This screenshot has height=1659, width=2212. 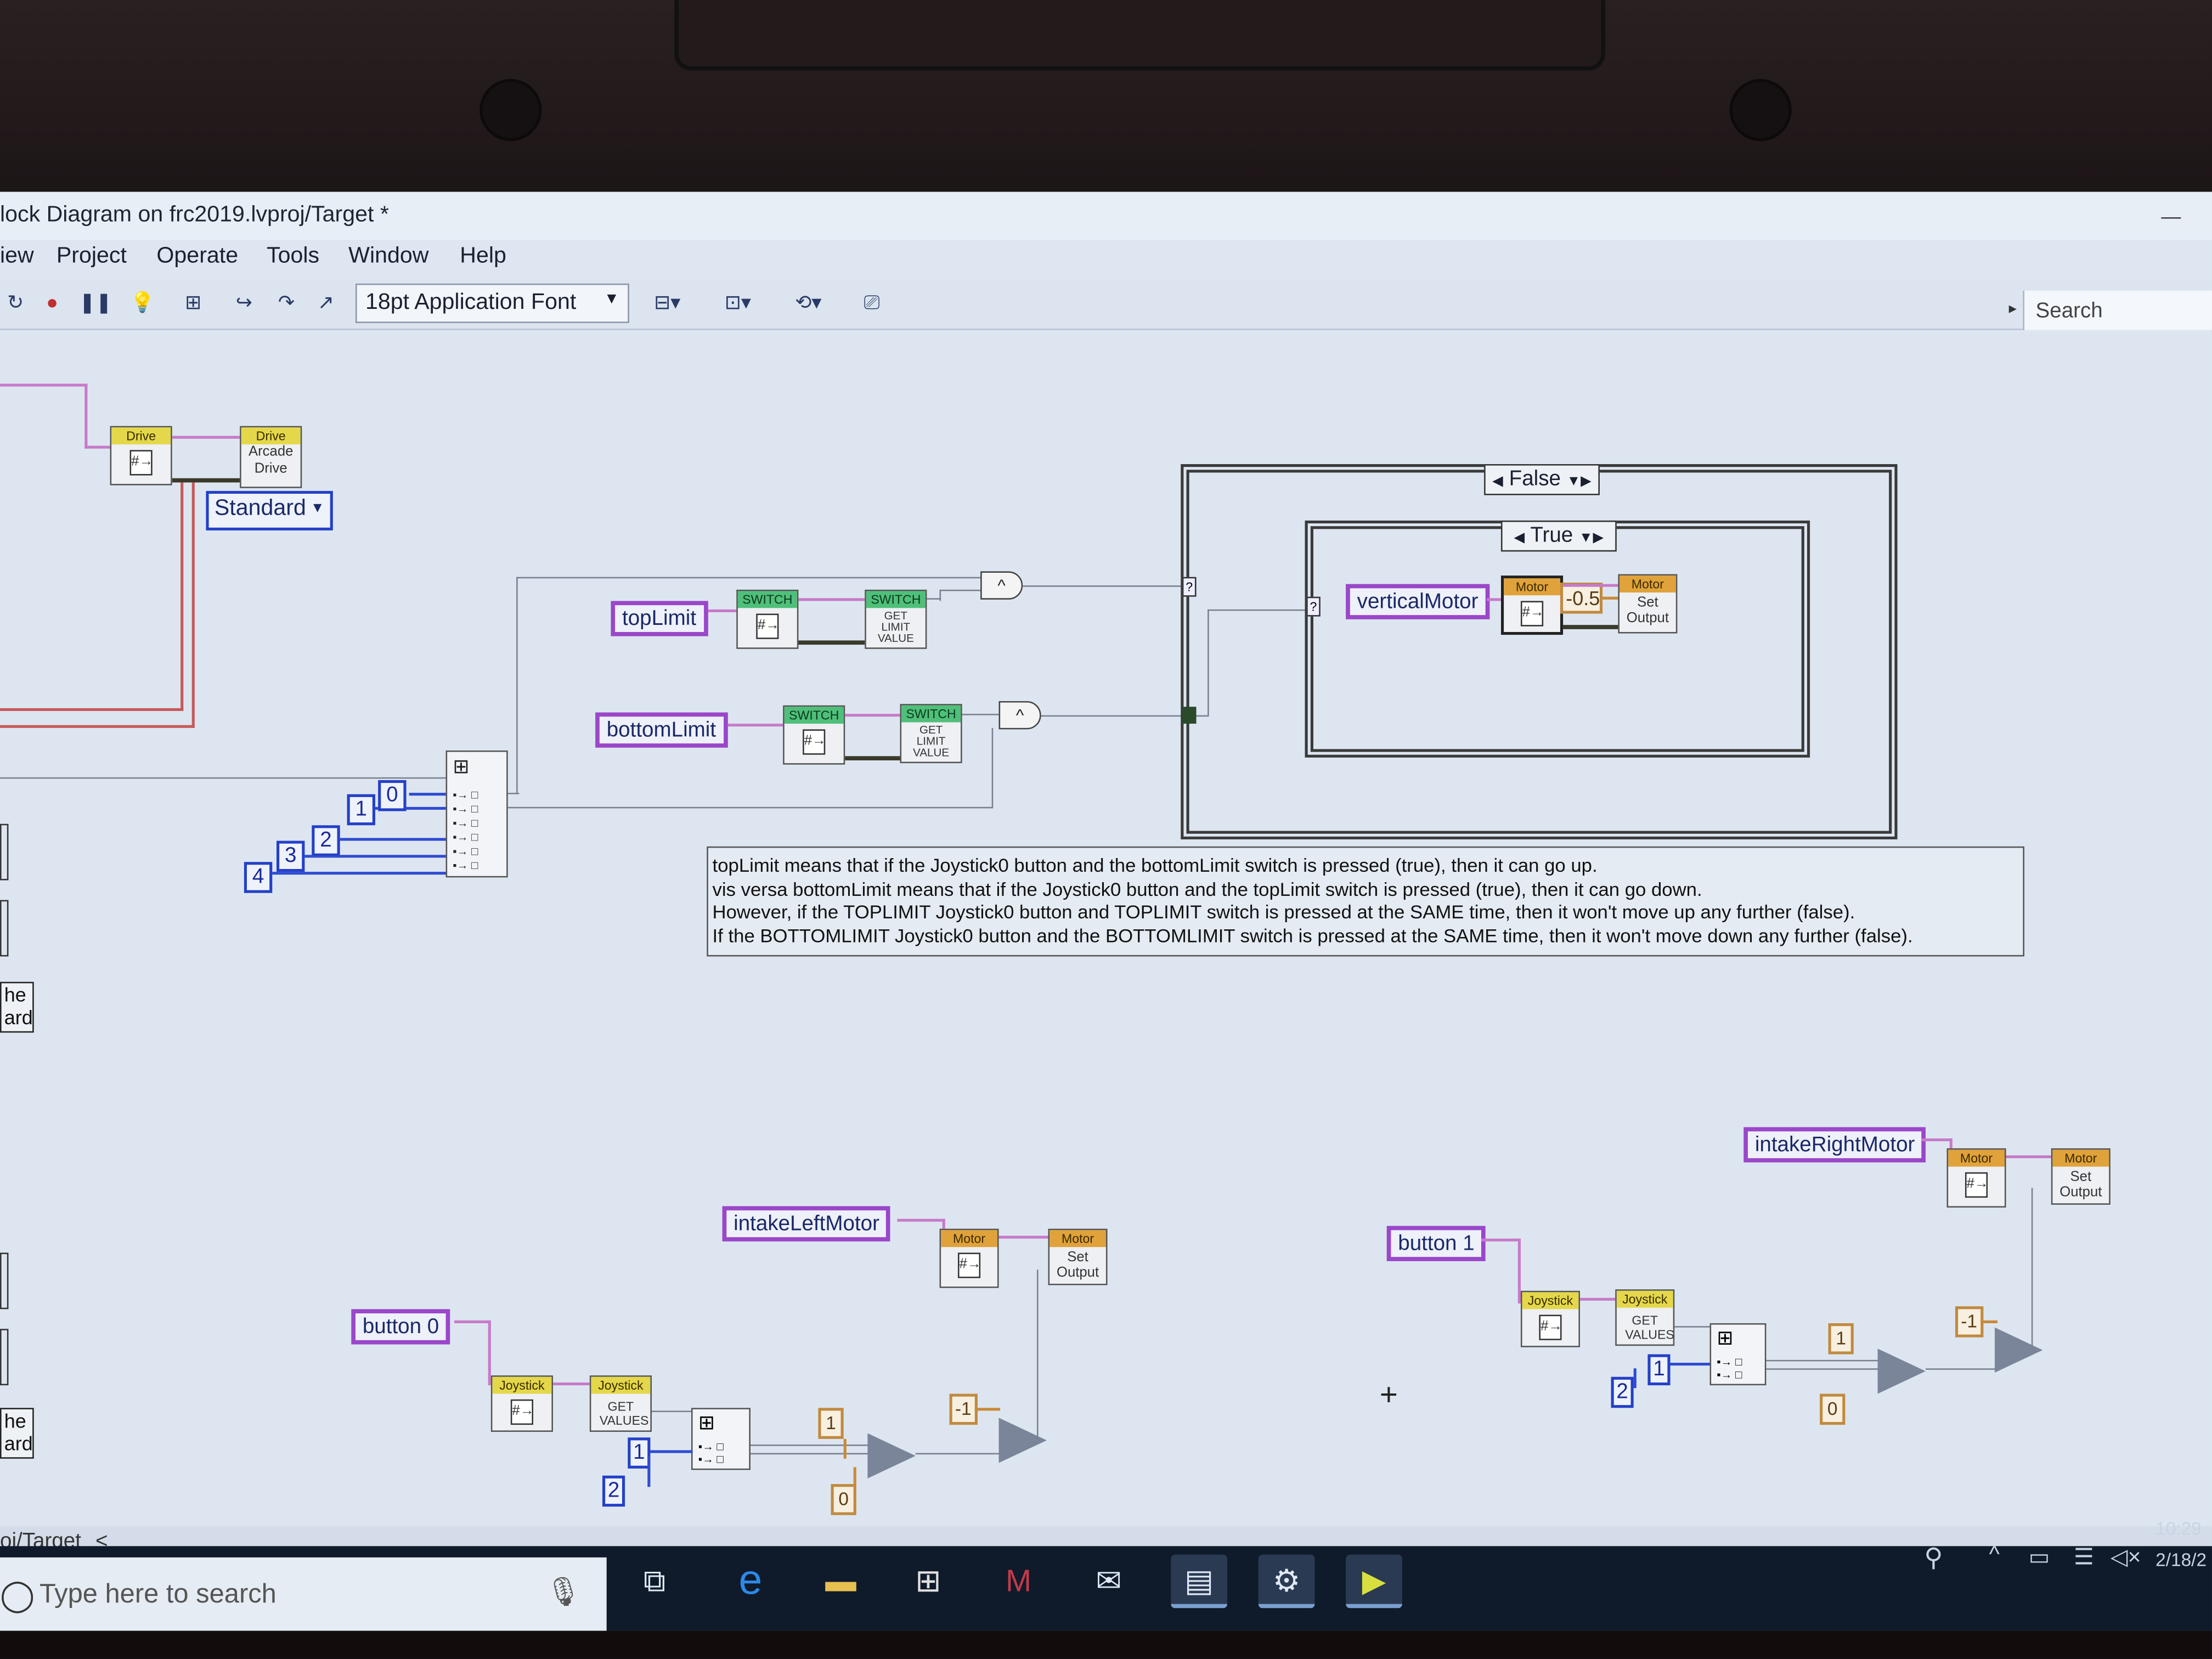 I want to click on case-selector-outer: ◀ False ▼▶, so click(x=1542, y=479).